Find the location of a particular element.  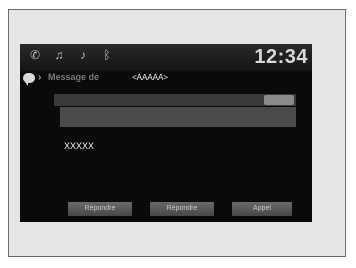

call-button: Appel is located at coordinates (262, 209).